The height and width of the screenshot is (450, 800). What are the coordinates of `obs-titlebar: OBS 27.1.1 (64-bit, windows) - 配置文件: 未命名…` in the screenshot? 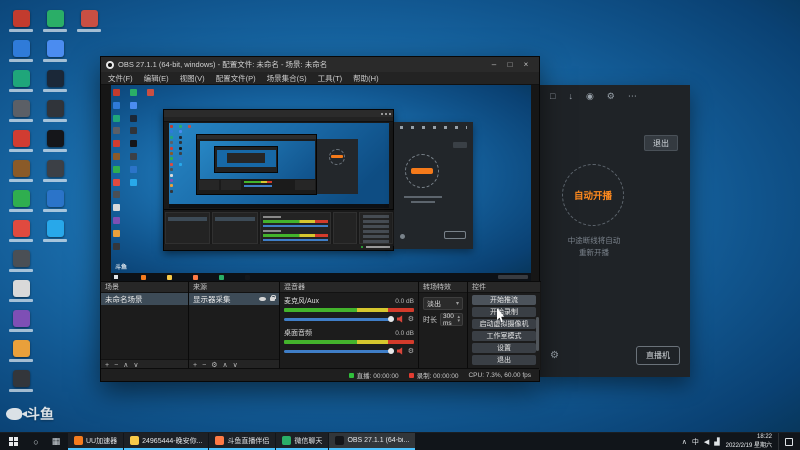 It's located at (320, 64).